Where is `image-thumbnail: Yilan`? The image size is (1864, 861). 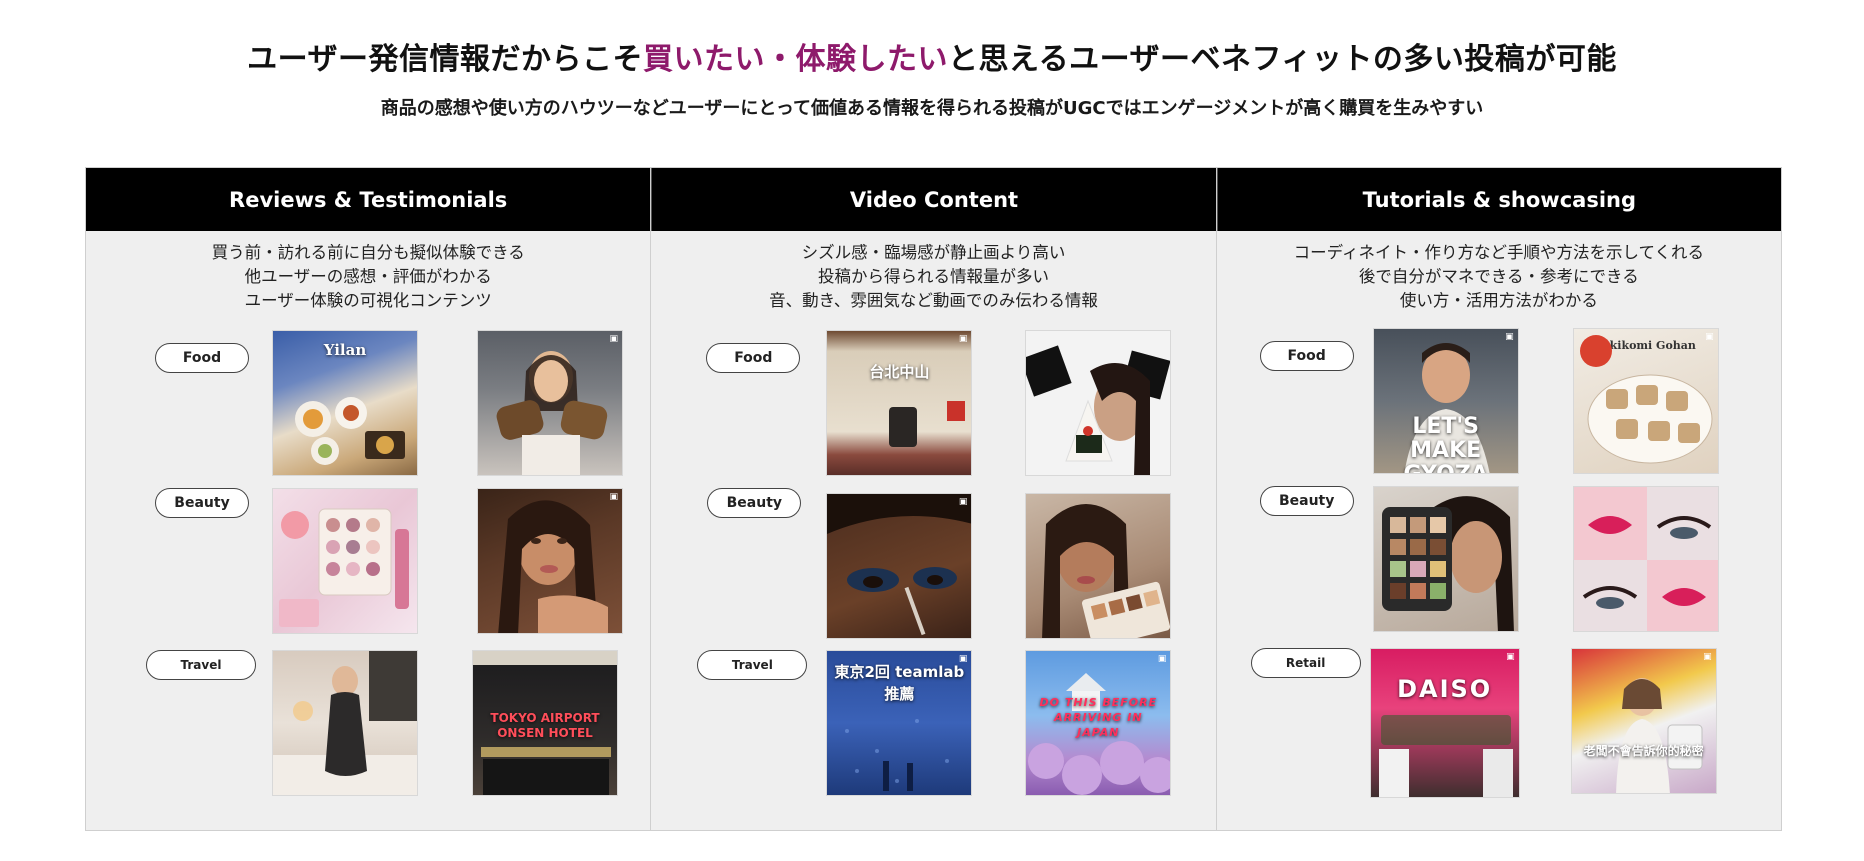 image-thumbnail: Yilan is located at coordinates (345, 403).